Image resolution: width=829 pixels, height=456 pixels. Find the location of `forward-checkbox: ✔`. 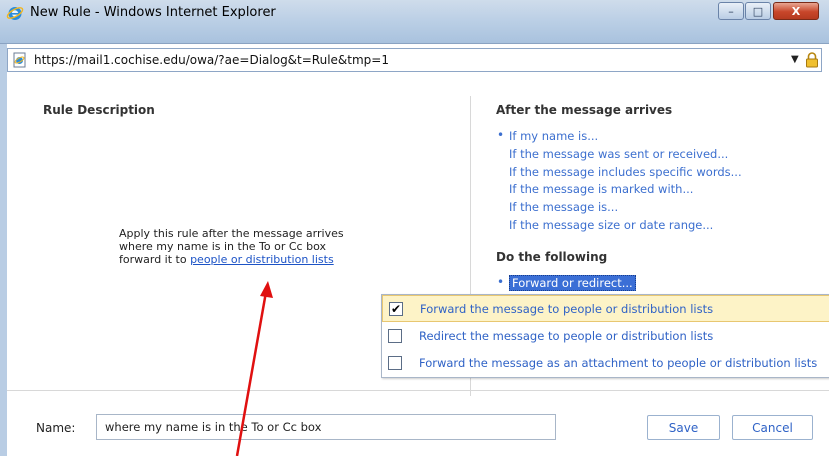

forward-checkbox: ✔ is located at coordinates (396, 309).